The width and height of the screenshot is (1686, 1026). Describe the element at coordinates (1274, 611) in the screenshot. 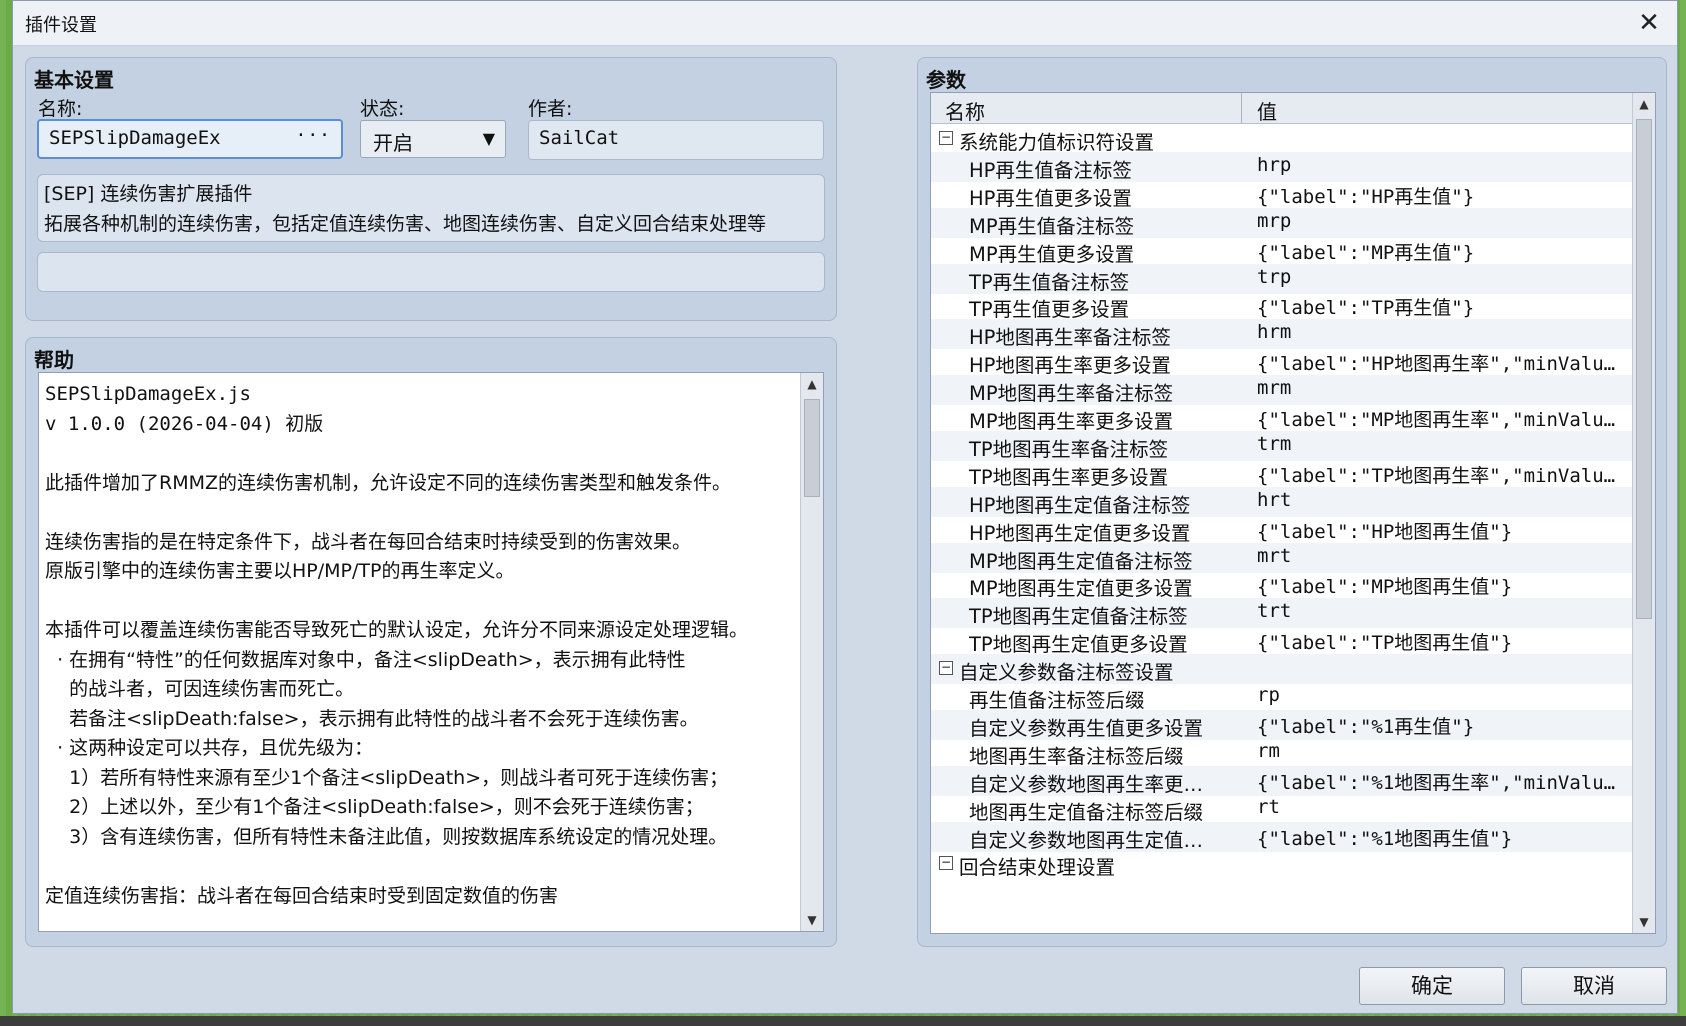

I see `param-value: trt` at that location.